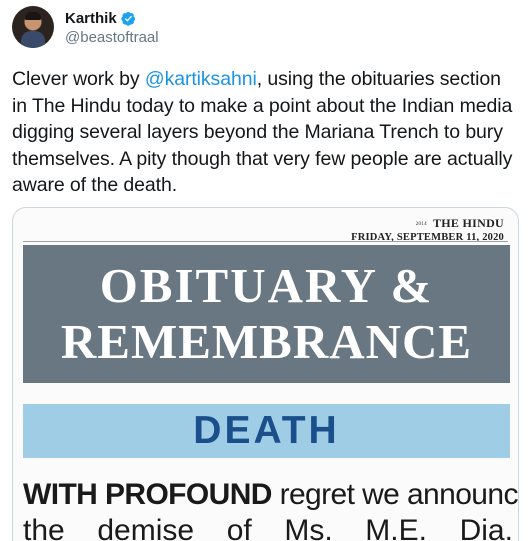  Describe the element at coordinates (396, 527) in the screenshot. I see `body-word: M.E.` at that location.